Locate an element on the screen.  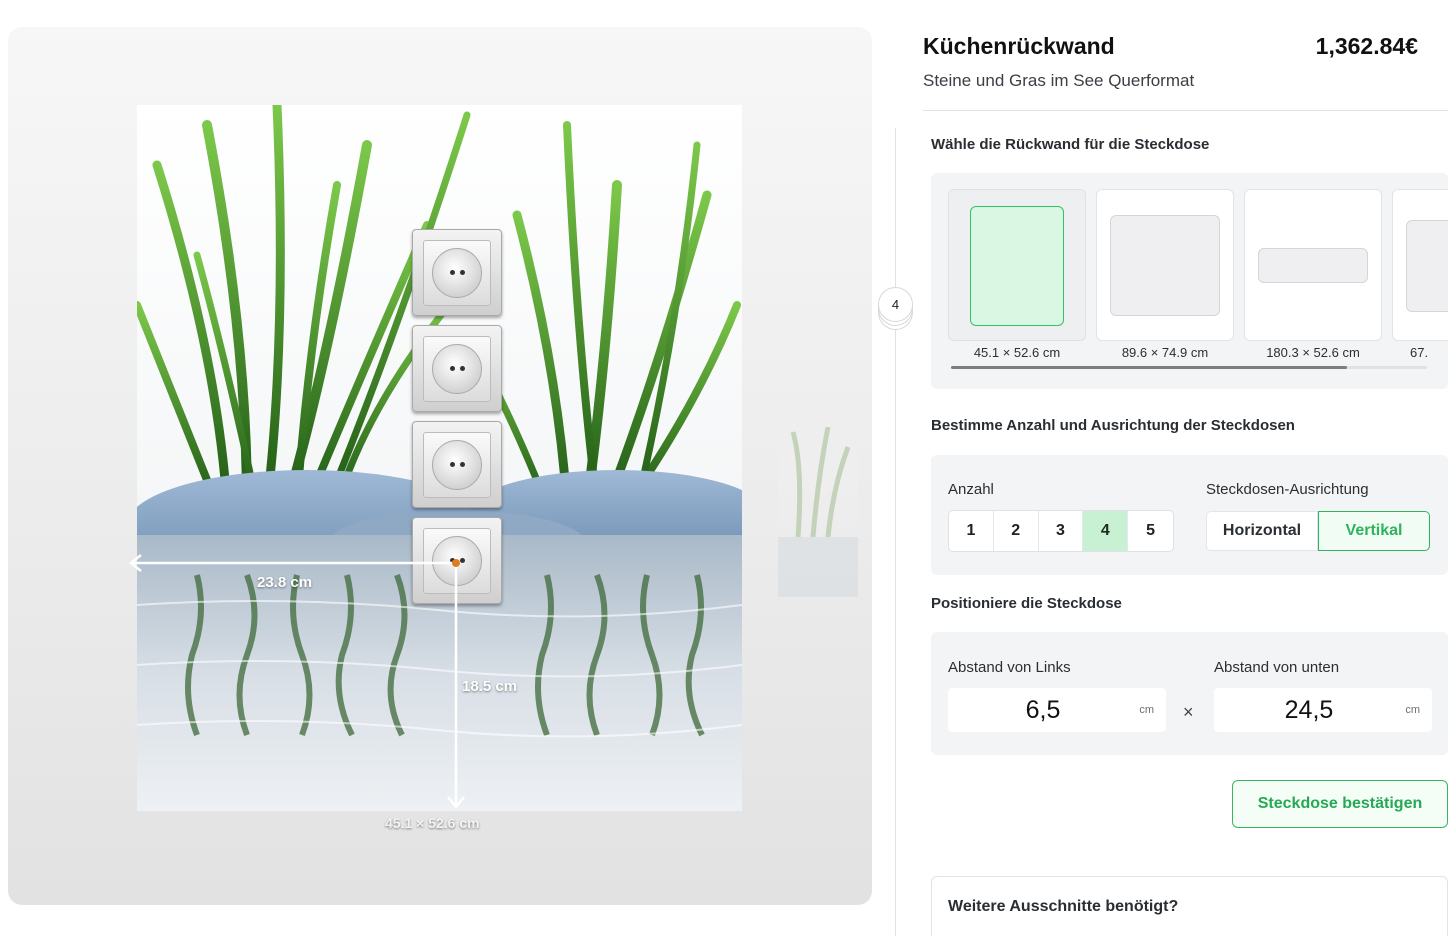
left-distance-unit: cm is located at coordinates (1146, 710).